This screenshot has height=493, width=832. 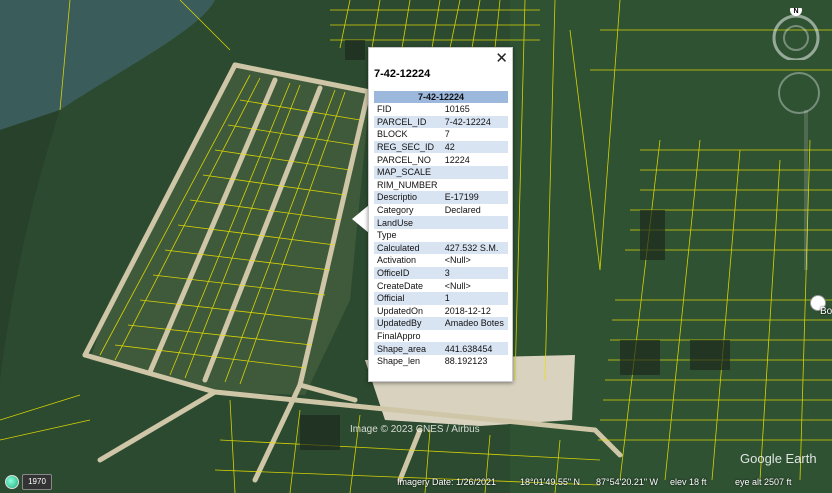 What do you see at coordinates (462, 210) in the screenshot?
I see `attribute-value: Declared` at bounding box center [462, 210].